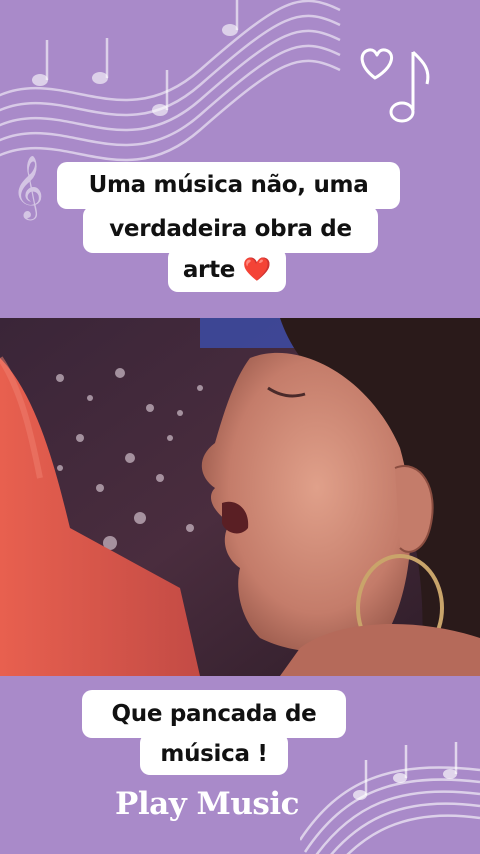 This screenshot has width=480, height=854. I want to click on caption-top-line-2: verdadeira obra de, so click(230, 229).